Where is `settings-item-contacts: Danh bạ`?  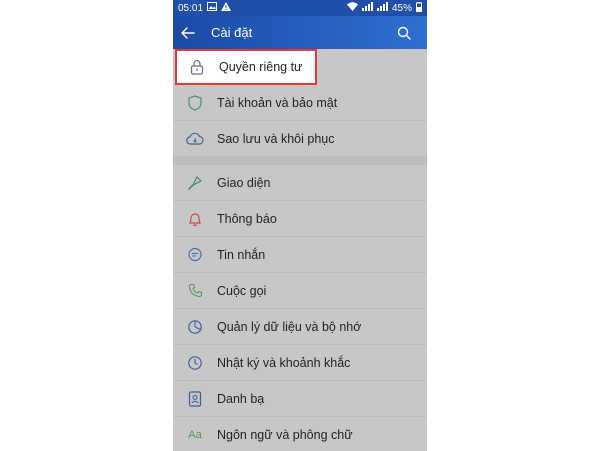
settings-item-contacts: Danh bạ is located at coordinates (300, 399).